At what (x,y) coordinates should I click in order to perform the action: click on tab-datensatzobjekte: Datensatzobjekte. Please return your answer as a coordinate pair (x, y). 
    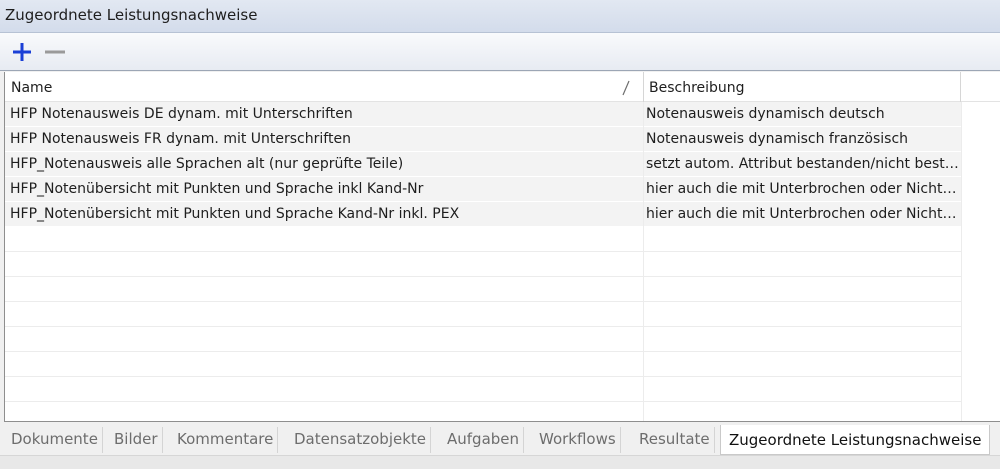
    Looking at the image, I should click on (360, 440).